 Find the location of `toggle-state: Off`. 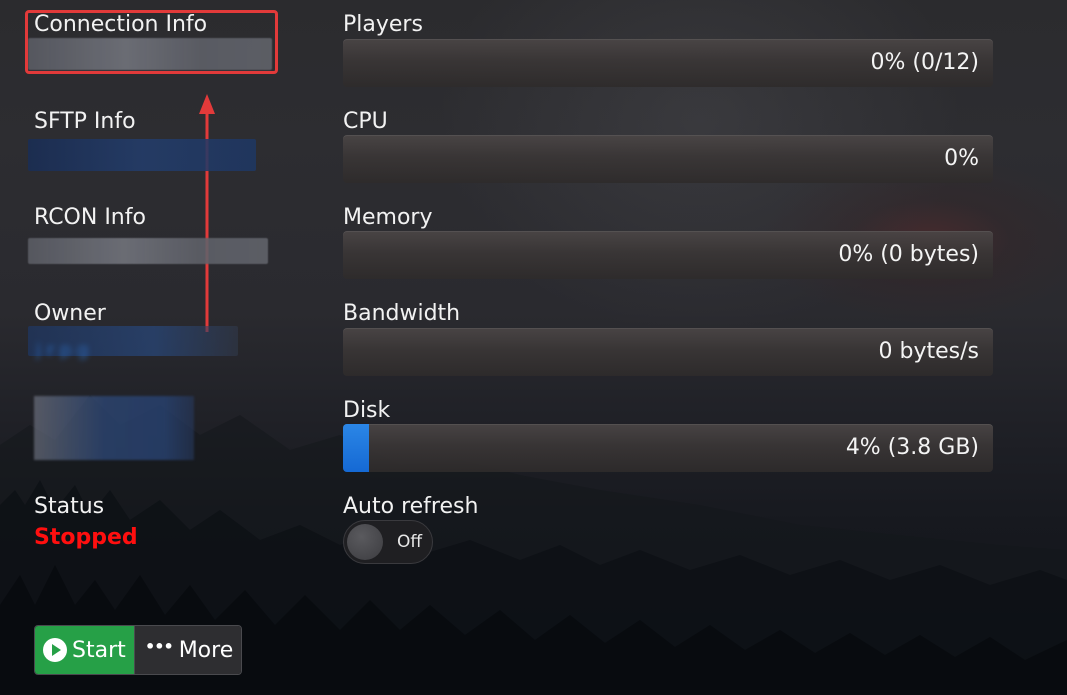

toggle-state: Off is located at coordinates (410, 542).